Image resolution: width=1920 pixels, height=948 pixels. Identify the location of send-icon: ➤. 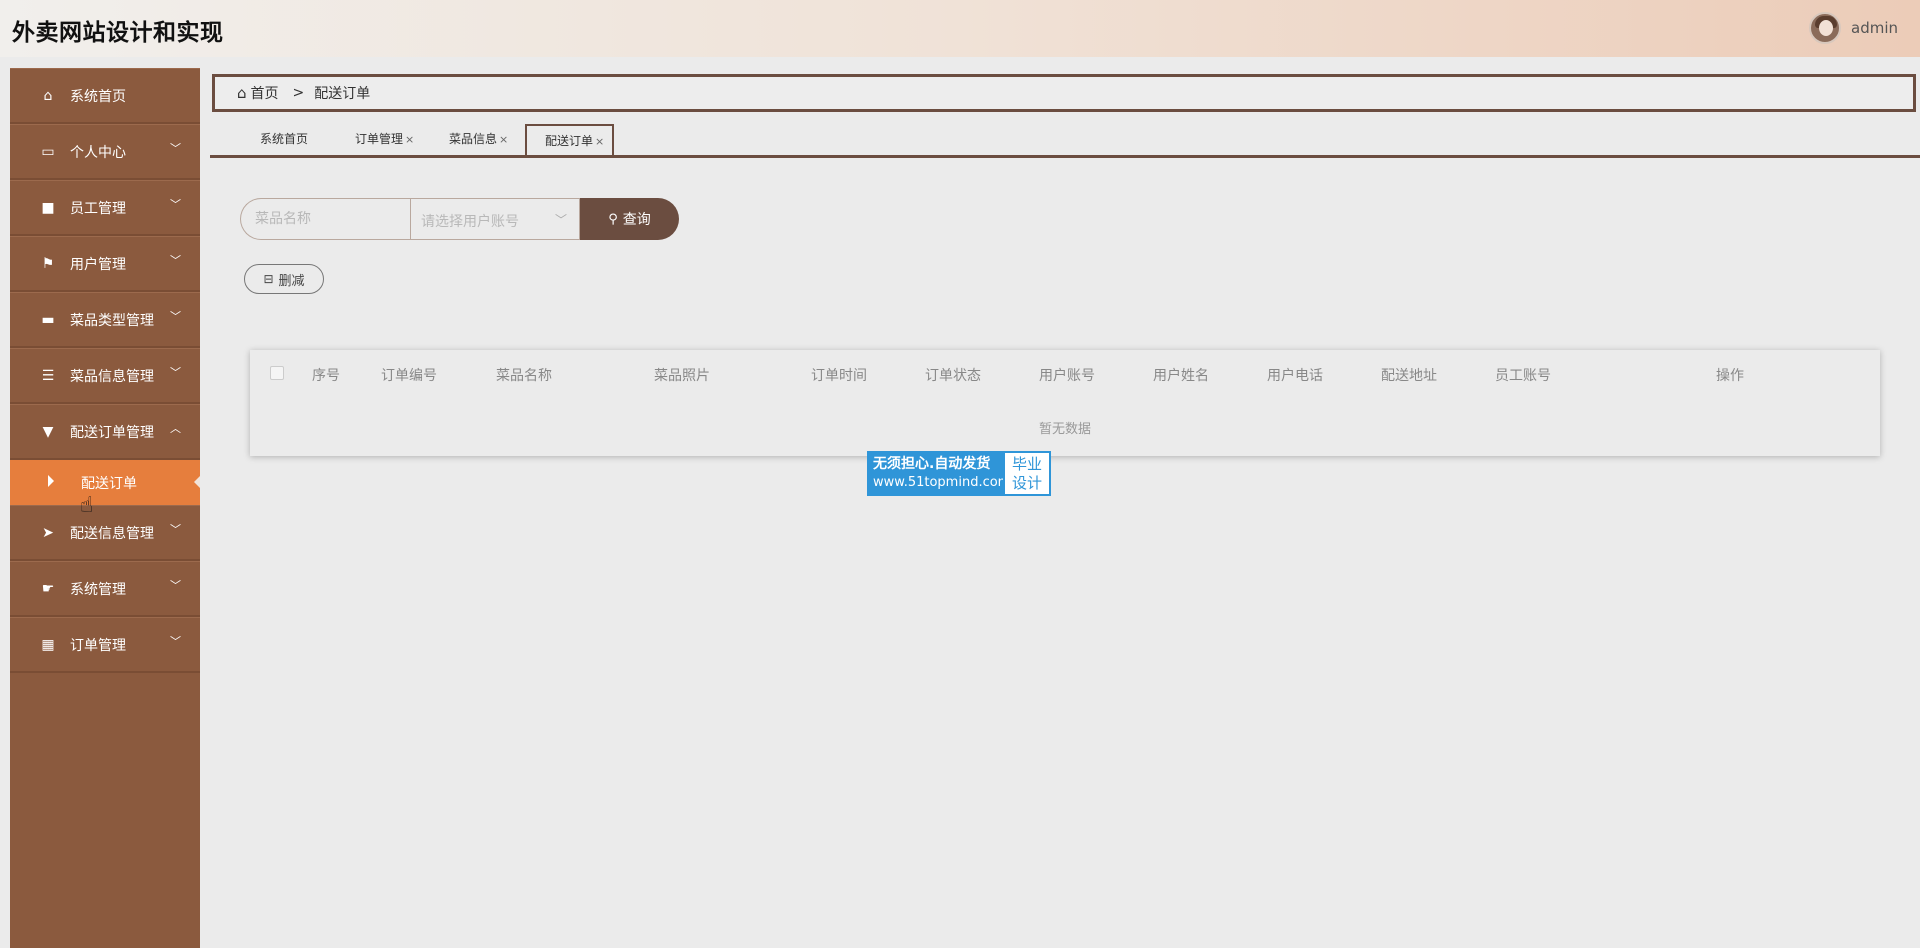
(48, 533).